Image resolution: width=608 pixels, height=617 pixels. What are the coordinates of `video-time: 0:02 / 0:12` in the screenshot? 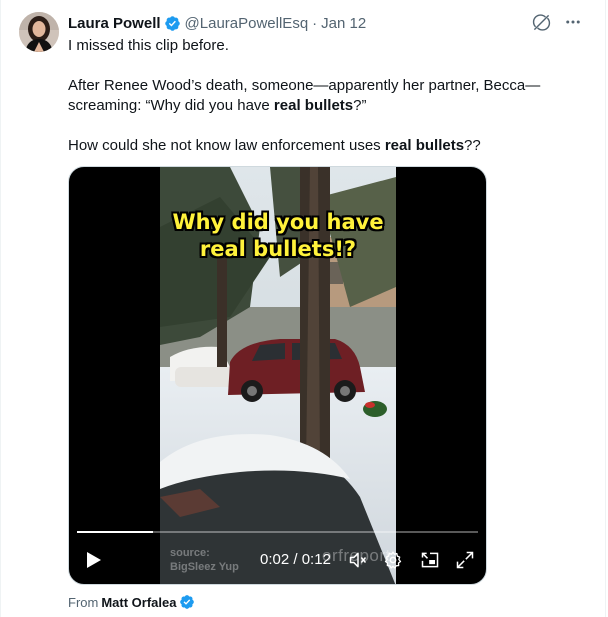 It's located at (295, 559).